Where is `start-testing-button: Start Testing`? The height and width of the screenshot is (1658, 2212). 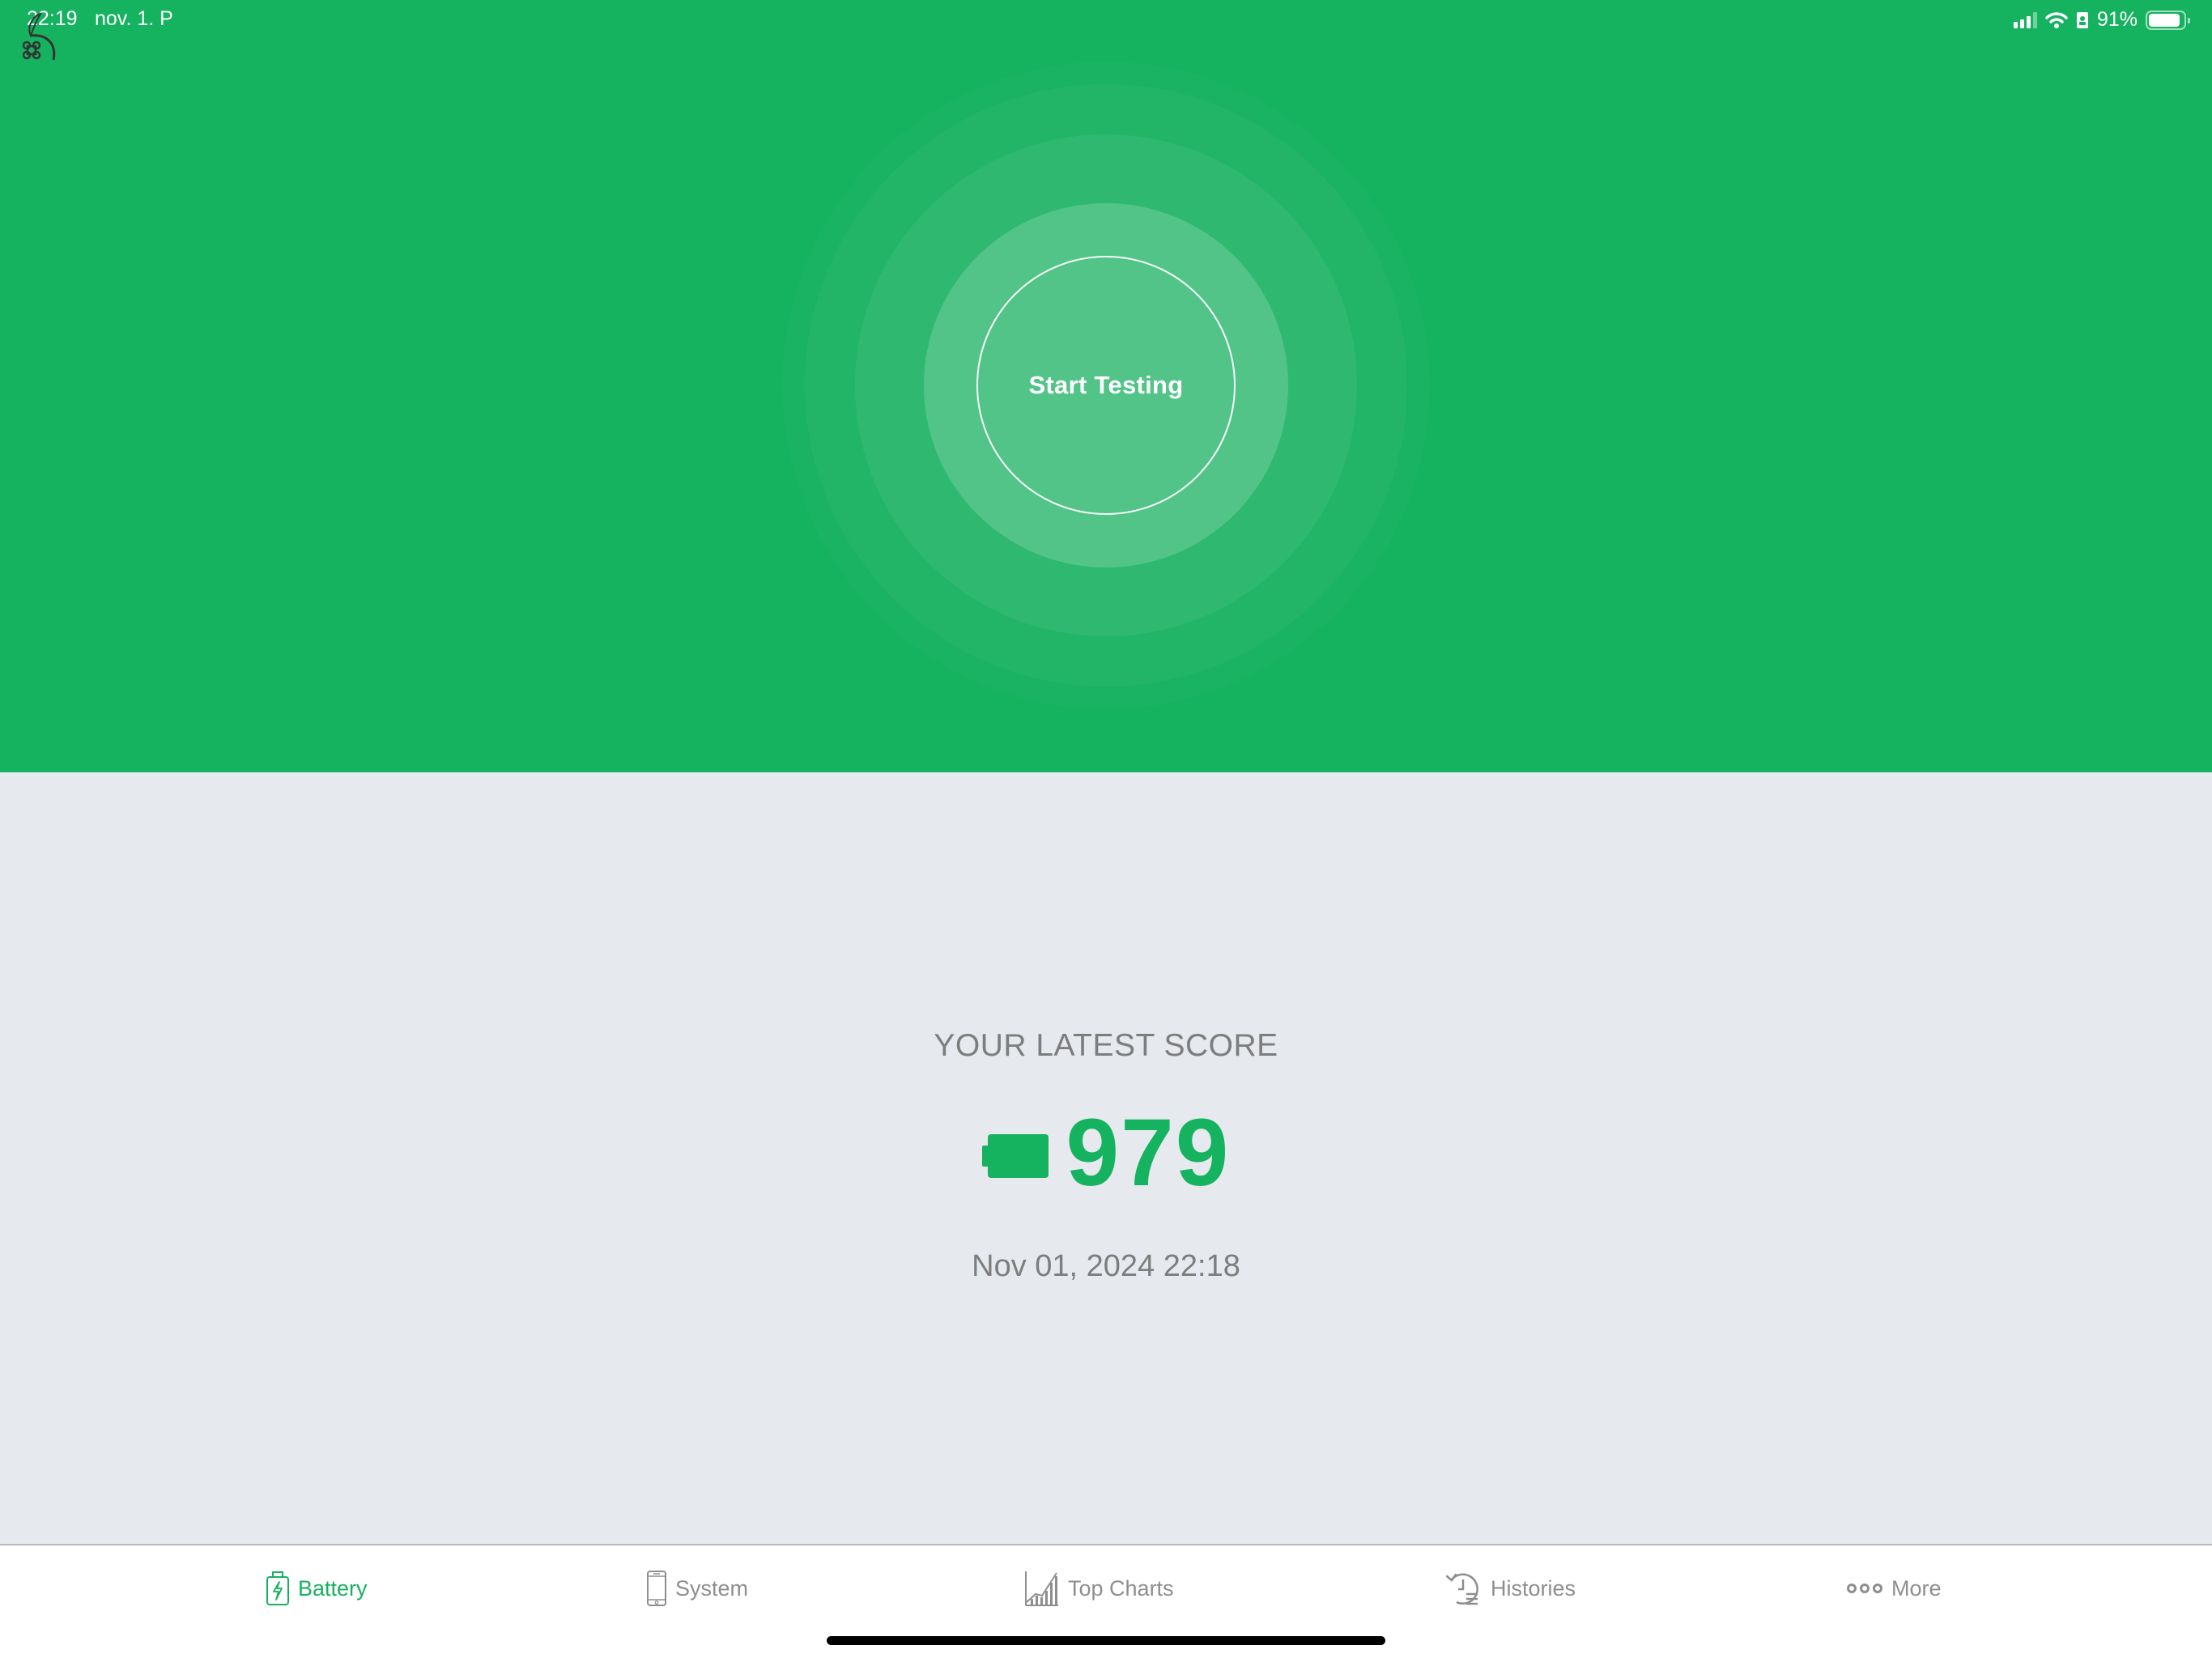 start-testing-button: Start Testing is located at coordinates (1106, 385).